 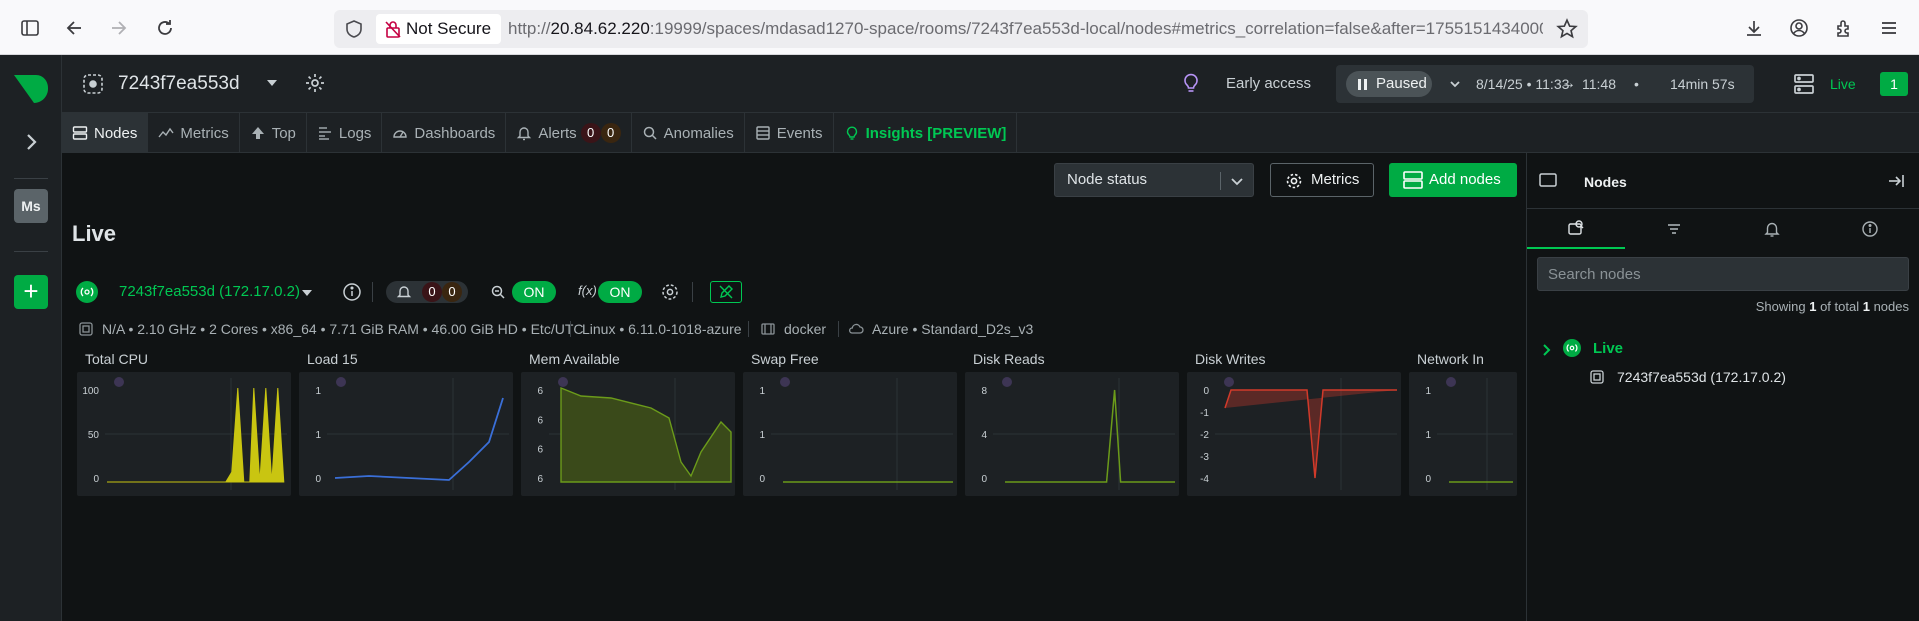 What do you see at coordinates (1889, 28) in the screenshot?
I see `menu-hamburger-icon` at bounding box center [1889, 28].